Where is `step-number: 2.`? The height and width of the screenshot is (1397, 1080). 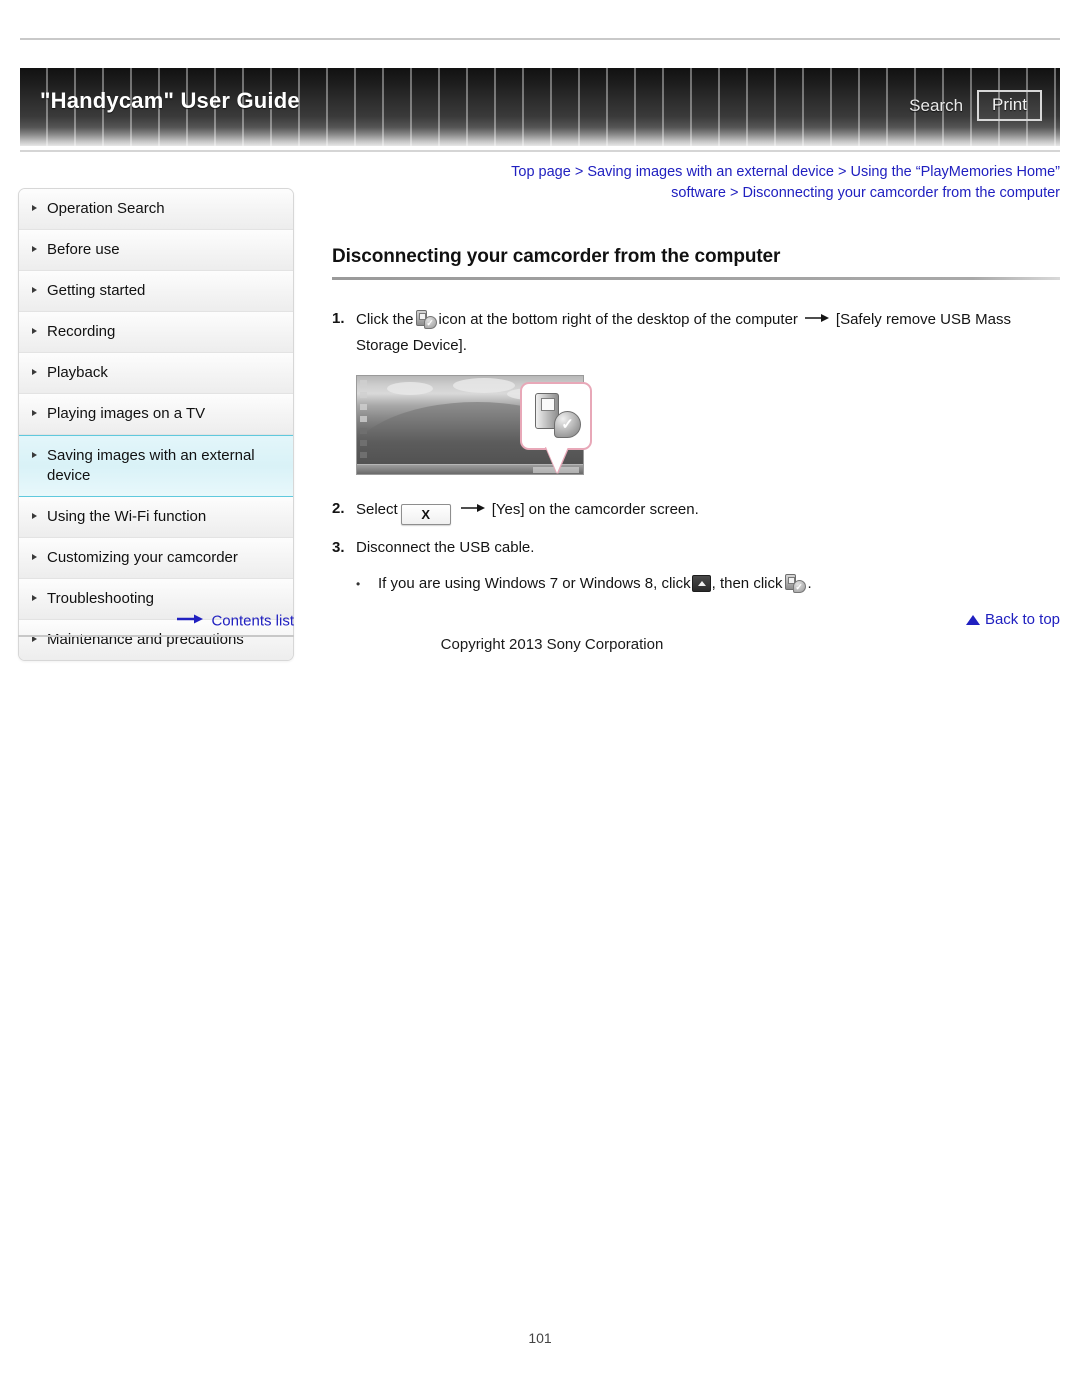
step-number: 2. is located at coordinates (338, 508).